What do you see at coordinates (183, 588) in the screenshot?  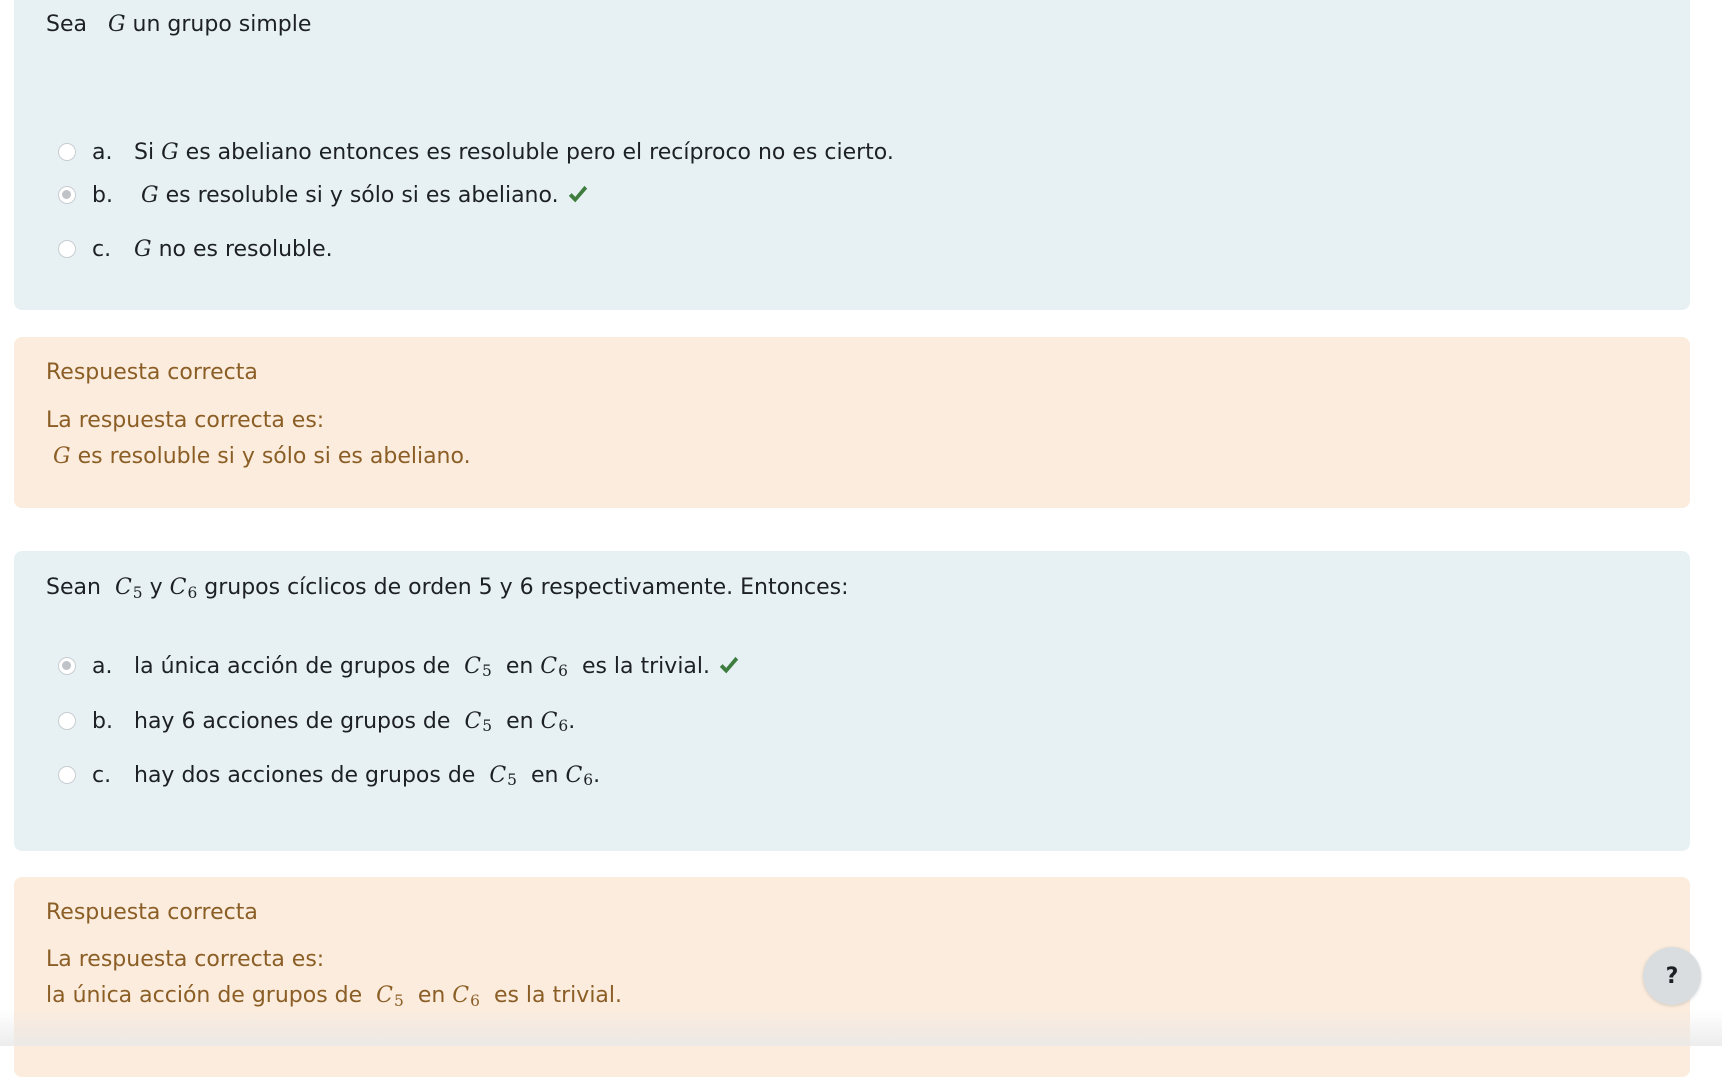 I see `math-var-c6: C6` at bounding box center [183, 588].